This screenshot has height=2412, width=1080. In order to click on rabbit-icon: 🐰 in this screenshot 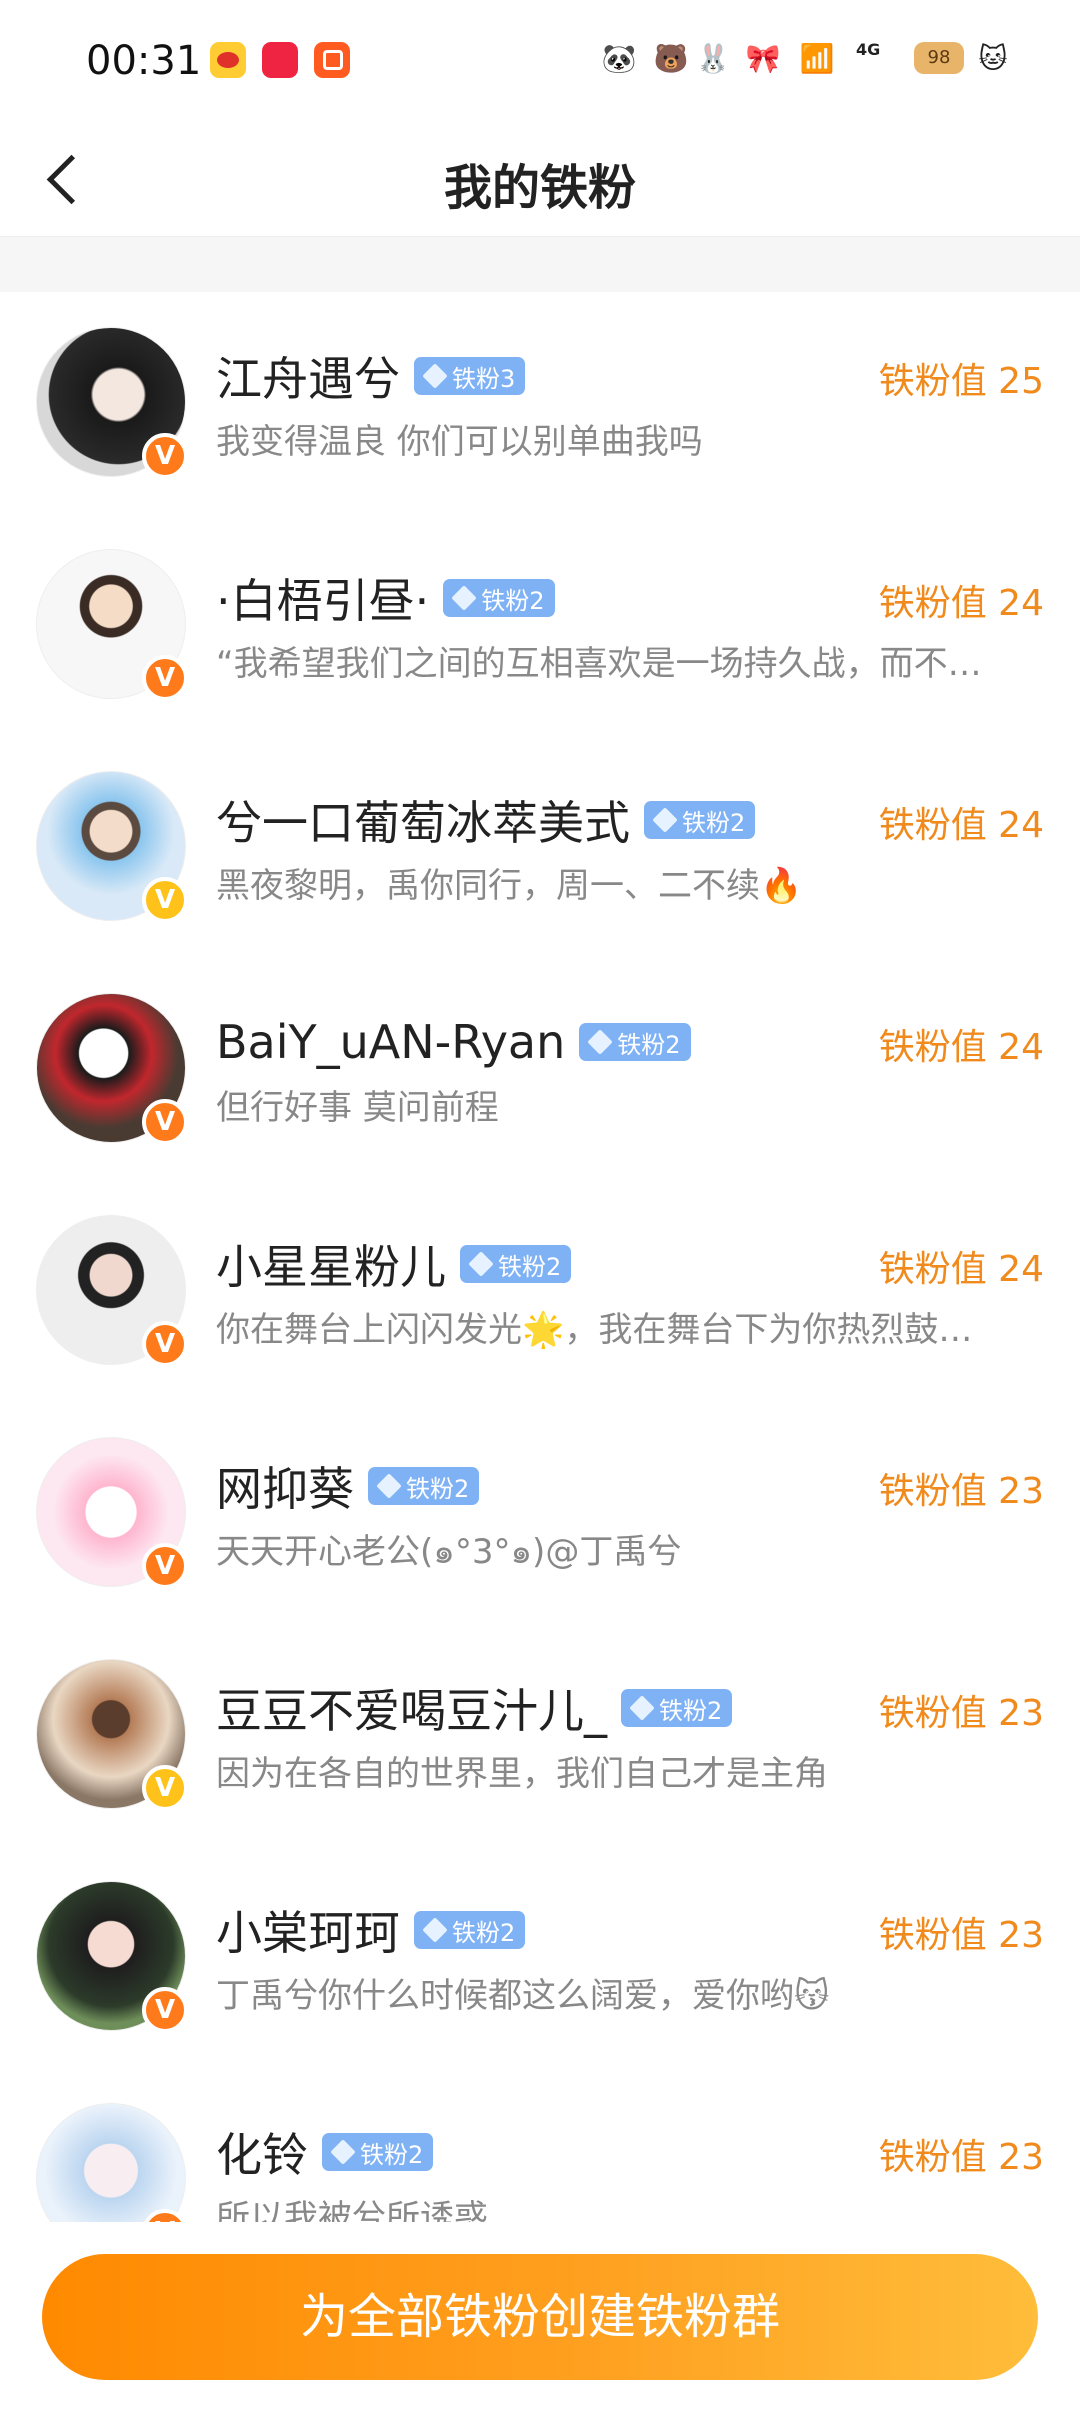, I will do `click(713, 58)`.